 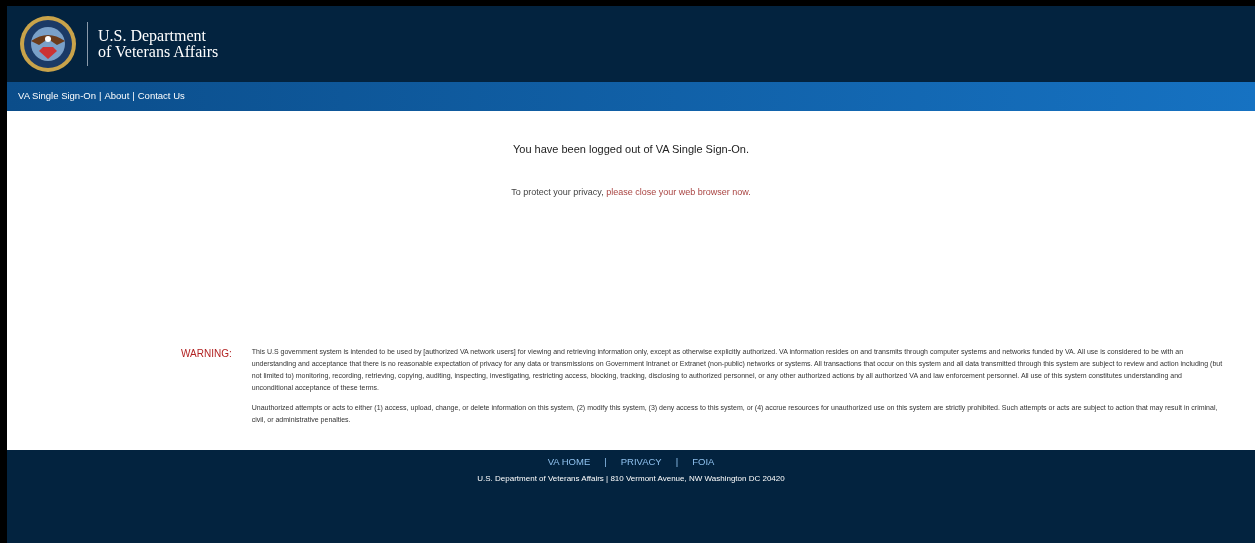 What do you see at coordinates (57, 96) in the screenshot?
I see `nav-link: VA Single Sign-On` at bounding box center [57, 96].